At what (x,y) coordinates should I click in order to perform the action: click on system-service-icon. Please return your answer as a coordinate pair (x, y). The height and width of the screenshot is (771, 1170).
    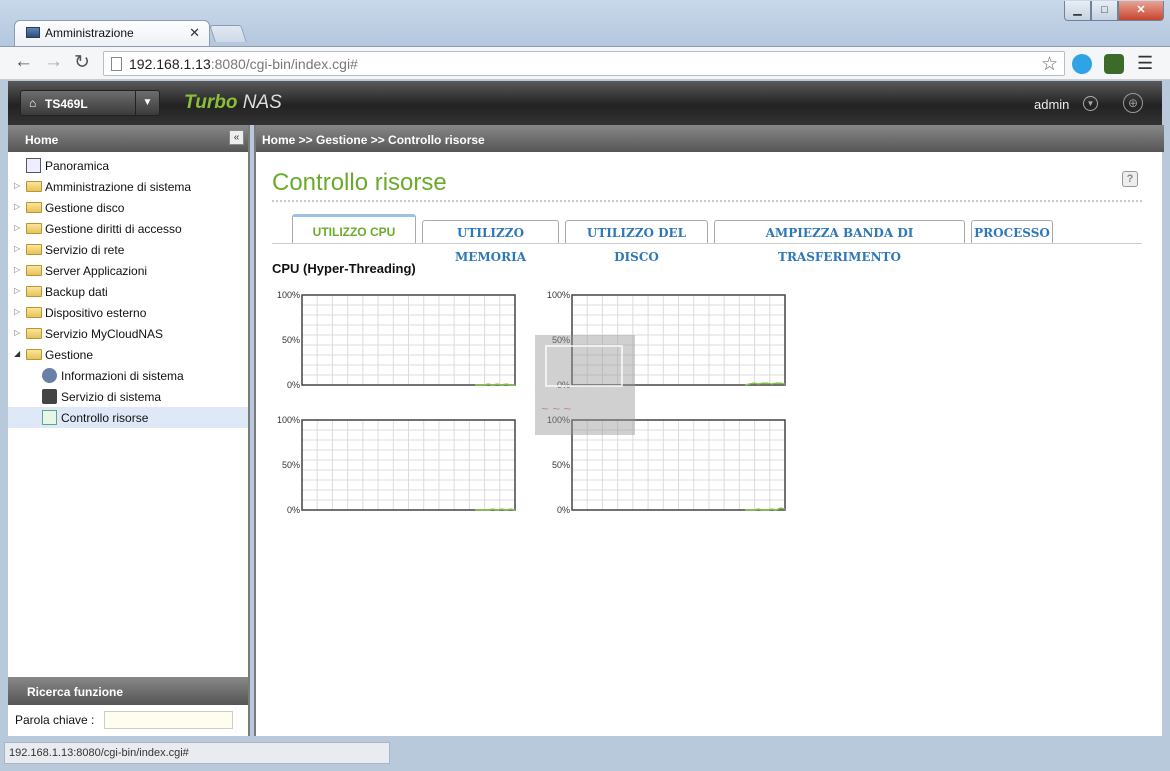
    Looking at the image, I should click on (49, 396).